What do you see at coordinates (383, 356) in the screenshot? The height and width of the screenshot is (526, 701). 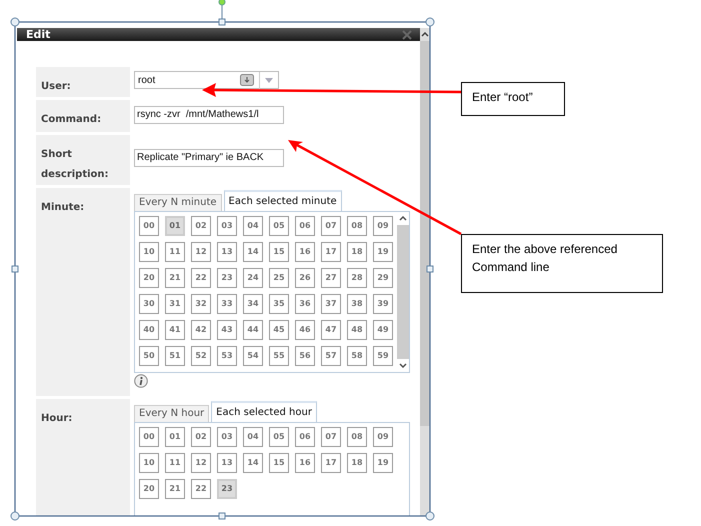 I see `value-toggle: 59` at bounding box center [383, 356].